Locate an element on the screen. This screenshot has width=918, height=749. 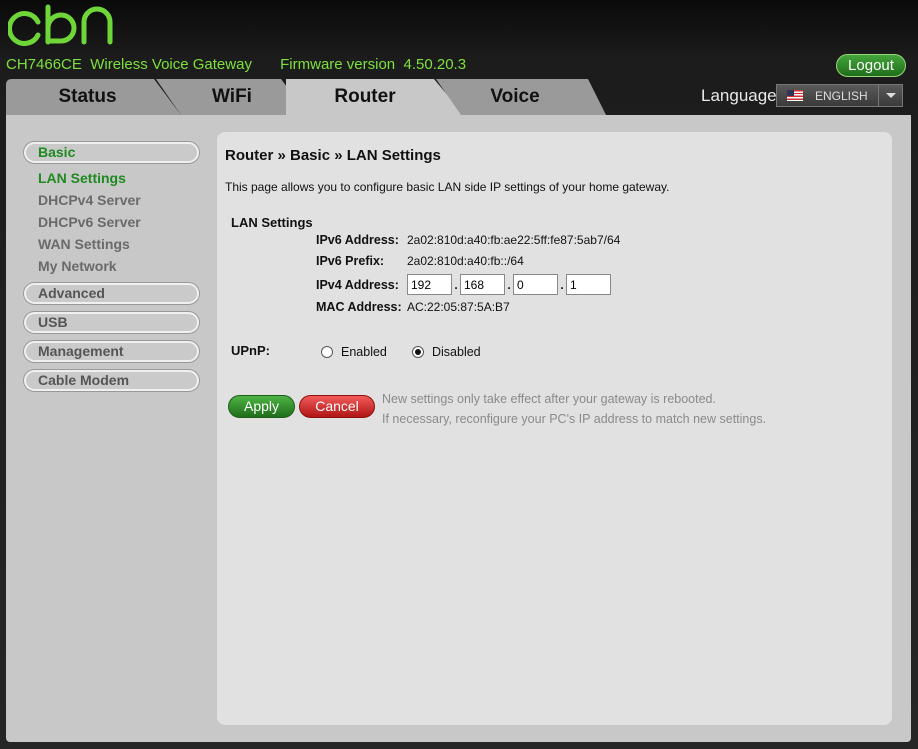
product-name: Wireless Voice Gateway is located at coordinates (171, 64).